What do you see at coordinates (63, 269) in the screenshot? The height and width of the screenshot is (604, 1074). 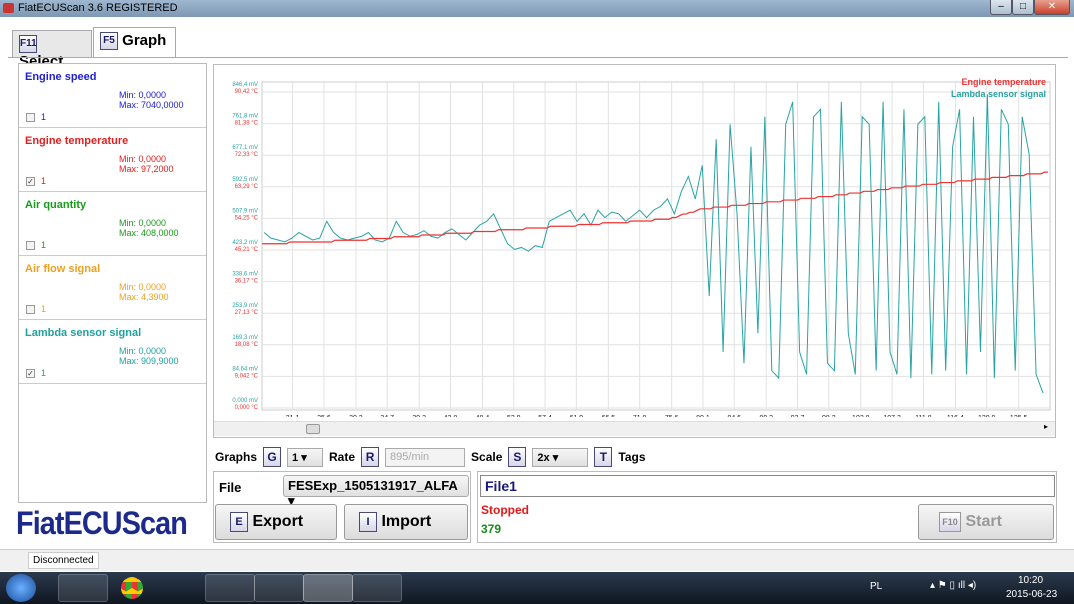 I see `signal-name: Air flow signal` at bounding box center [63, 269].